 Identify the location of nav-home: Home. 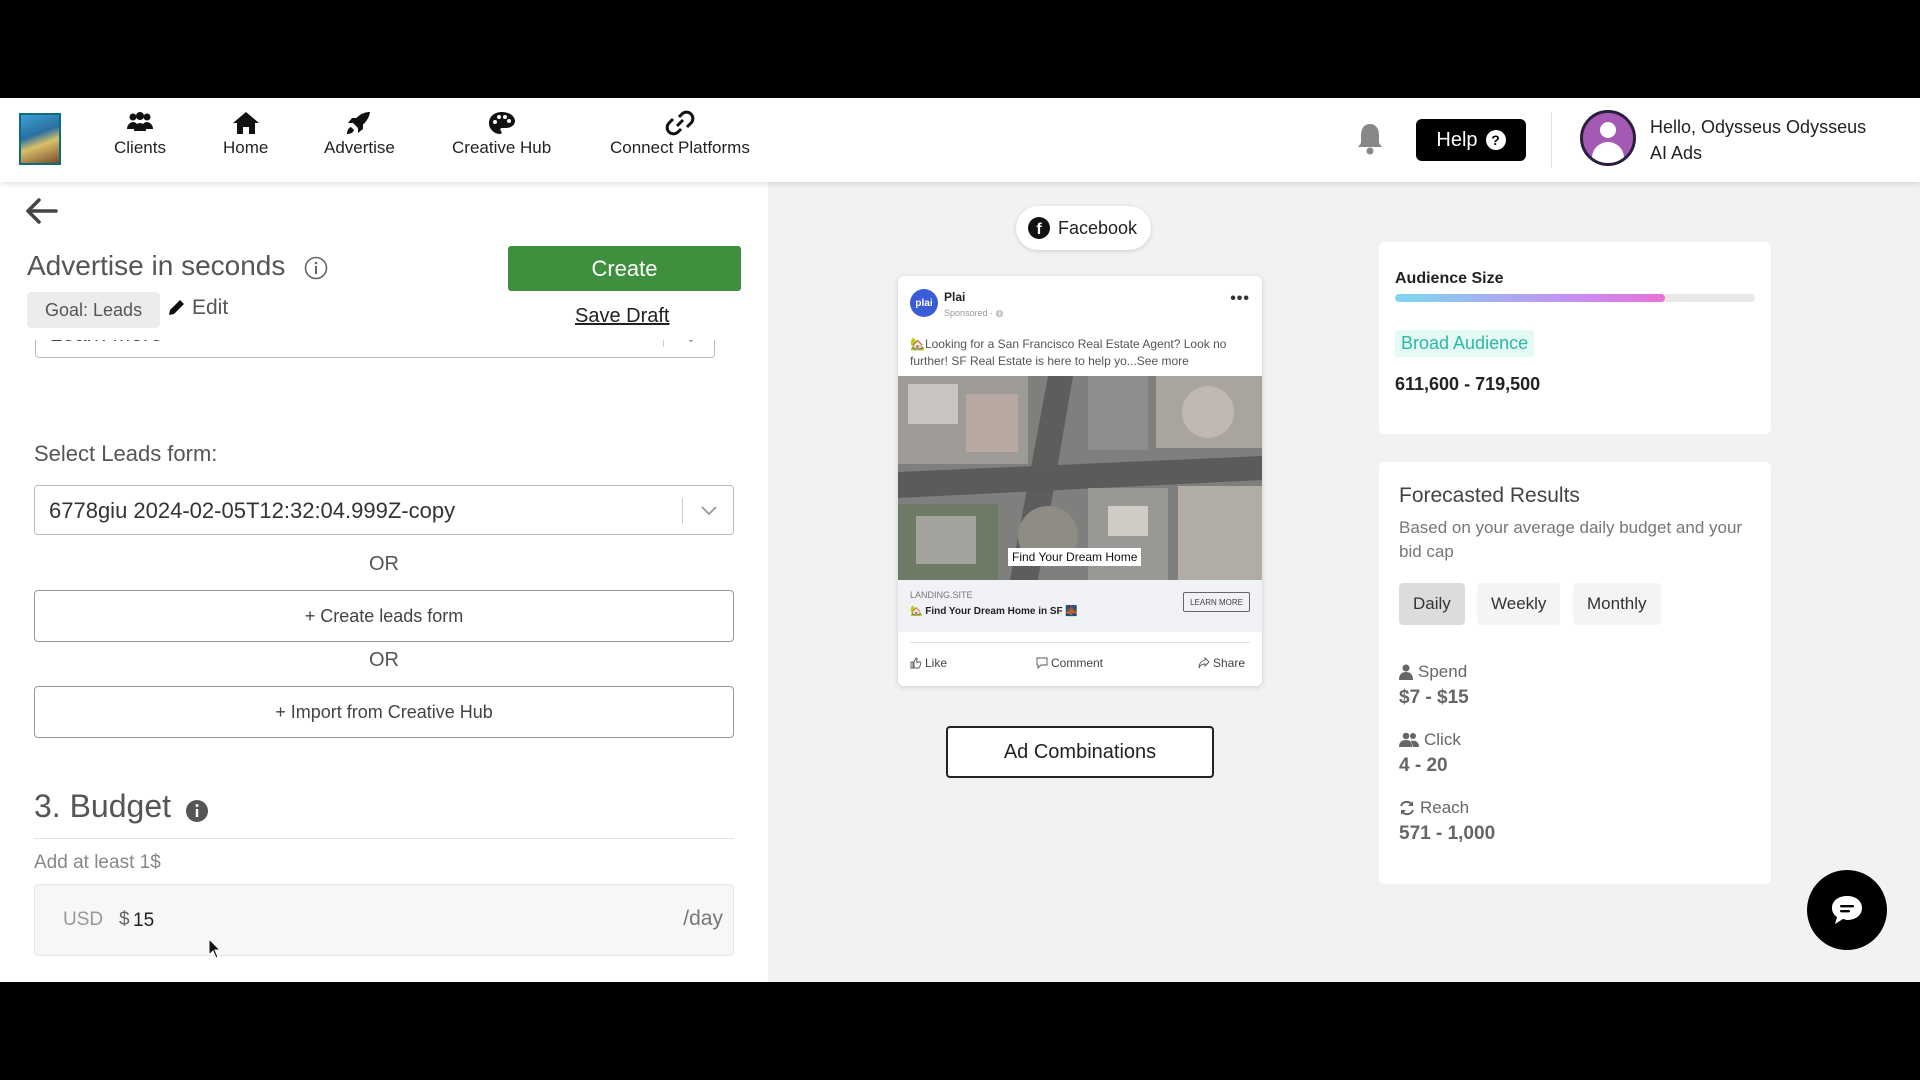
(245, 134).